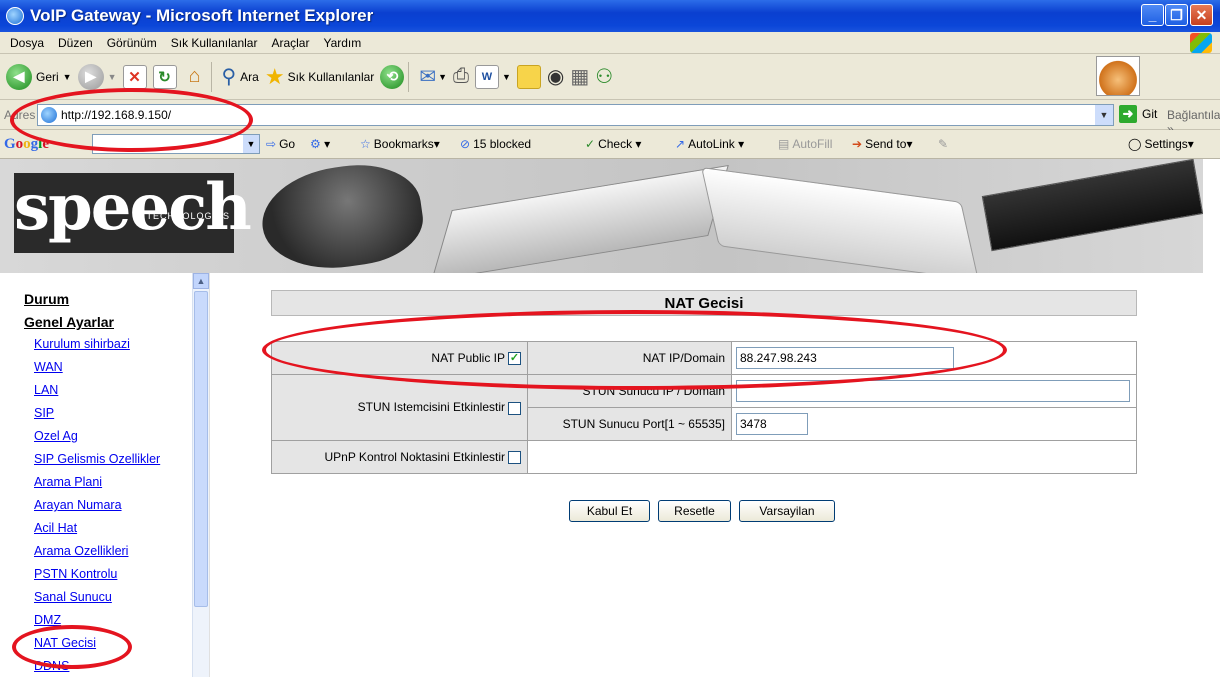 This screenshot has height=677, width=1220. What do you see at coordinates (495, 144) in the screenshot?
I see `popup-blocker-button: ⊘ 15 blocked` at bounding box center [495, 144].